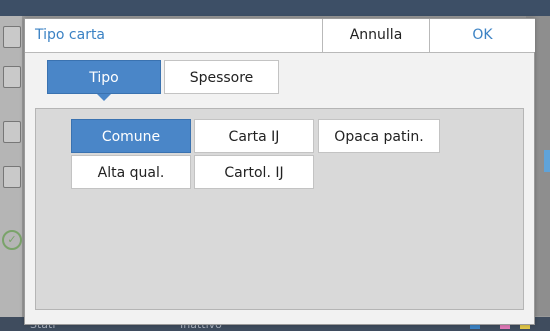 This screenshot has width=550, height=331. I want to click on tab-tipo: Tipo, so click(104, 77).